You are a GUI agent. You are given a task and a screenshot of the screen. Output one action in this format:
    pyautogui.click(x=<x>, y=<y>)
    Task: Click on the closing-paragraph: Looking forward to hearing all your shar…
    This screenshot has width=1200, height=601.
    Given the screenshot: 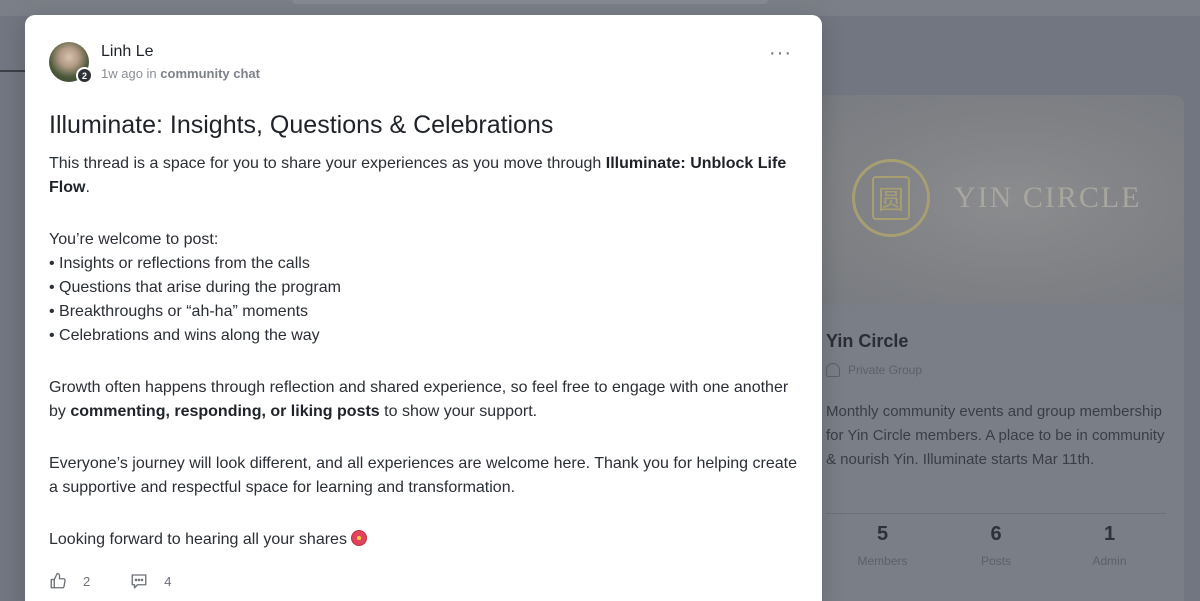 What is the action you would take?
    pyautogui.click(x=425, y=540)
    